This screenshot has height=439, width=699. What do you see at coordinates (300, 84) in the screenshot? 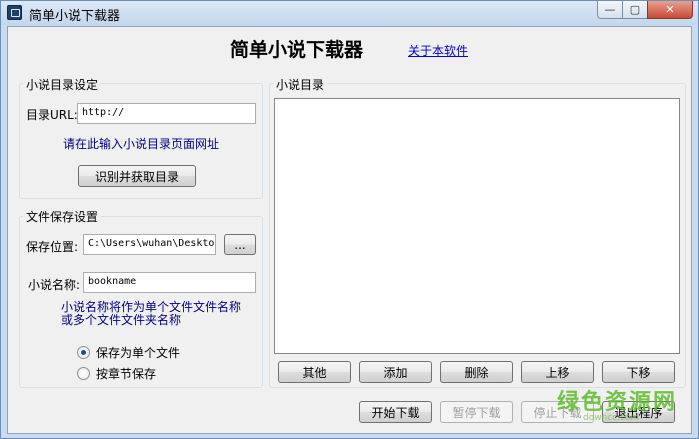
I see `directory-title: 小说目录` at bounding box center [300, 84].